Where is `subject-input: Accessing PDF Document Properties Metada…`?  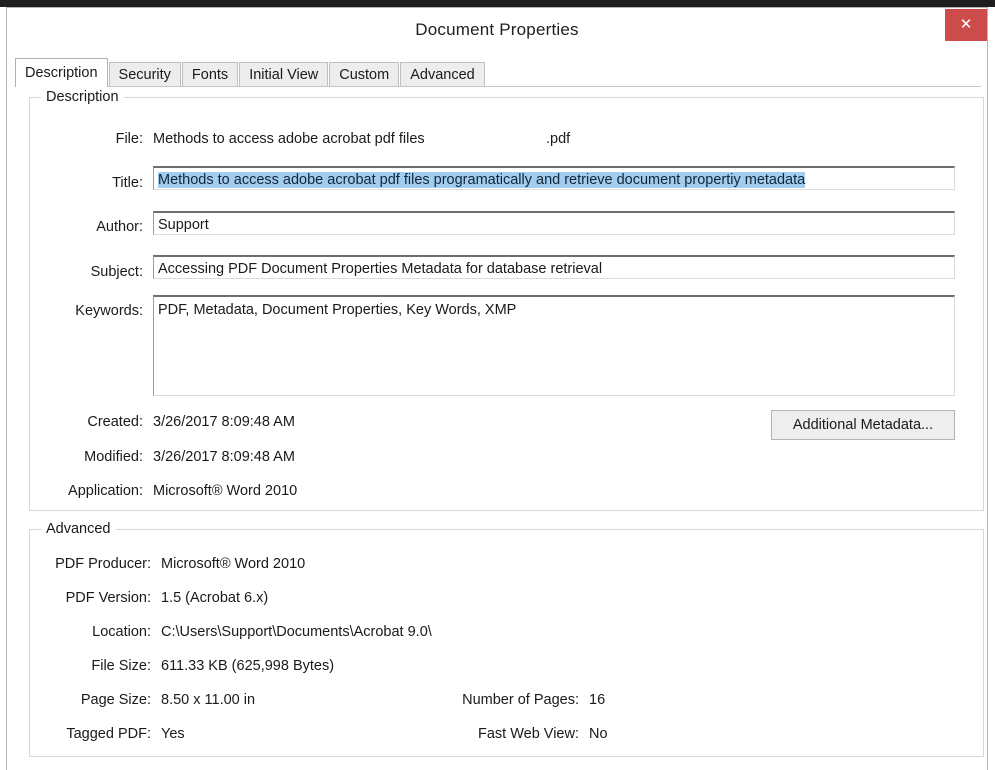
subject-input: Accessing PDF Document Properties Metada… is located at coordinates (554, 267).